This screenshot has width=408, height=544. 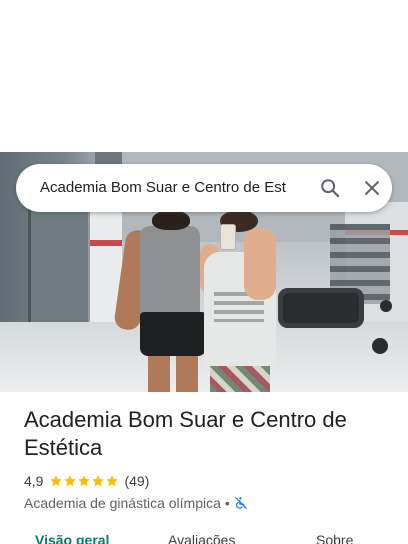 I want to click on place-tabs: Visão geral Avaliações Sobre, so click(x=204, y=536).